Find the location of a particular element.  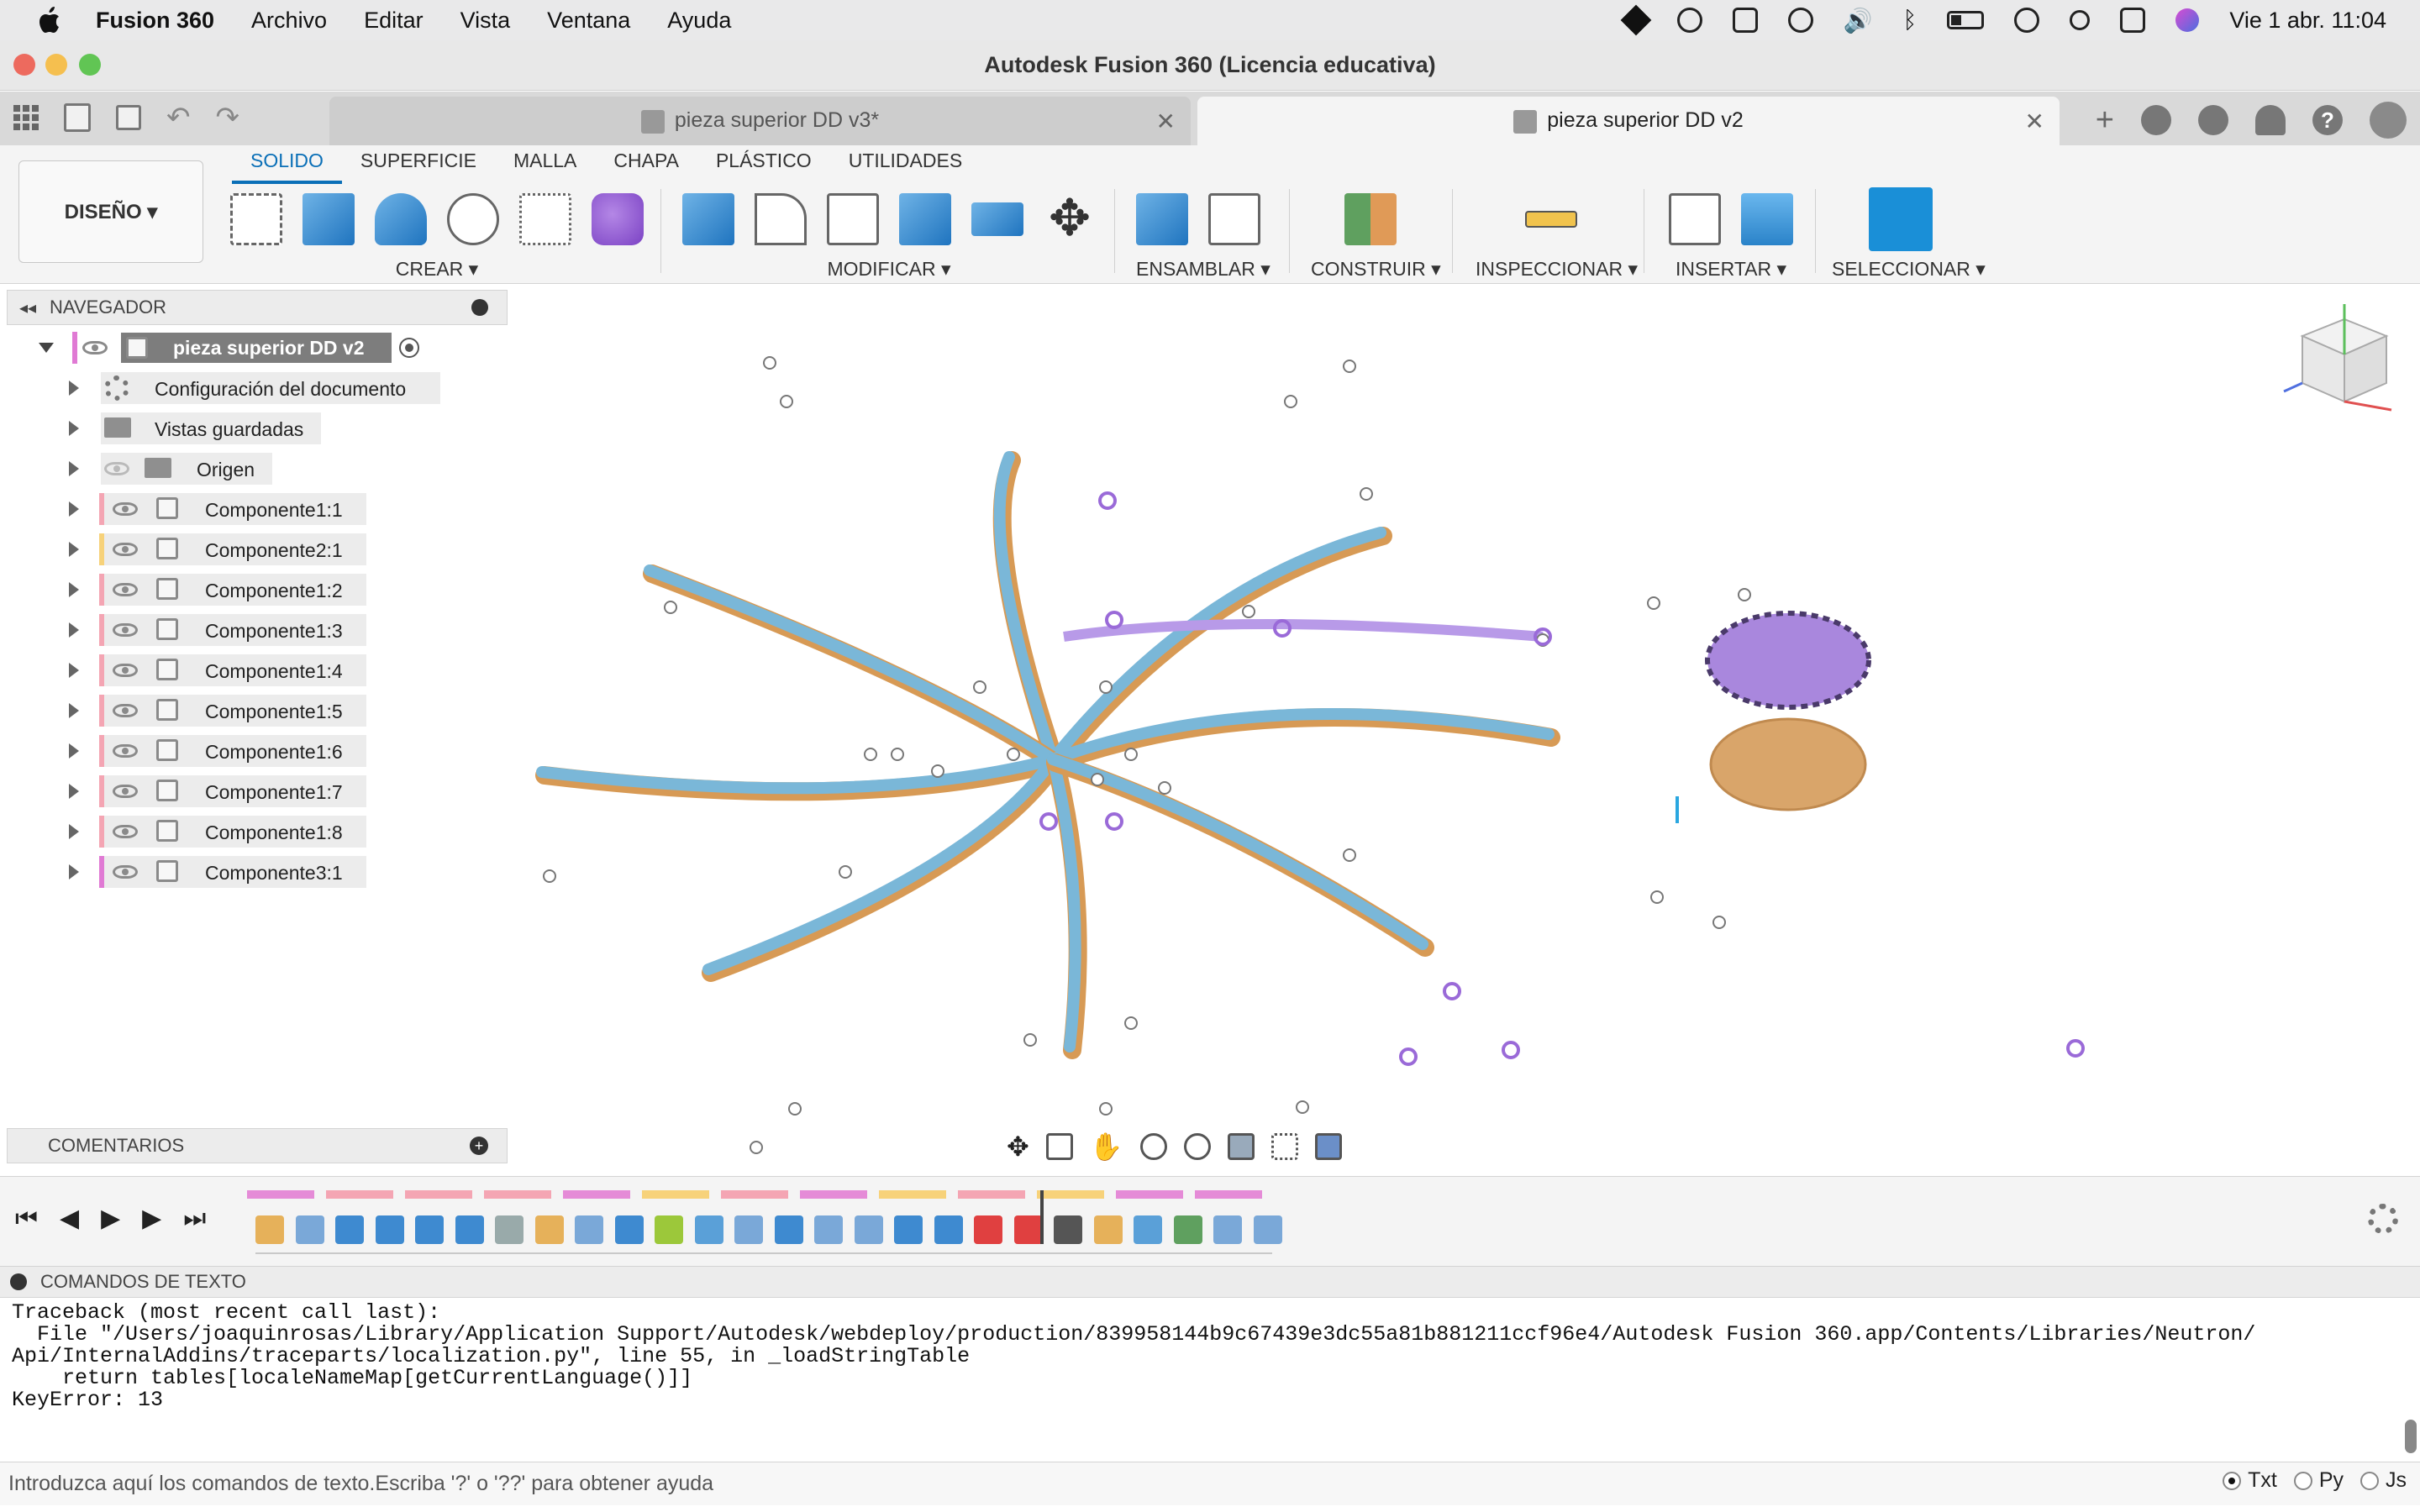

workspace-switcher-button: DISEÑO ▾ is located at coordinates (110, 211).